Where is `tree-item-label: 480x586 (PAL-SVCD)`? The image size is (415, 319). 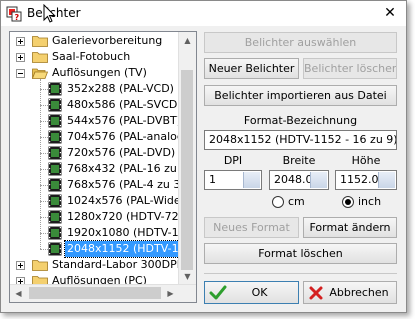
tree-item-label: 480x586 (PAL-SVCD) is located at coordinates (124, 104).